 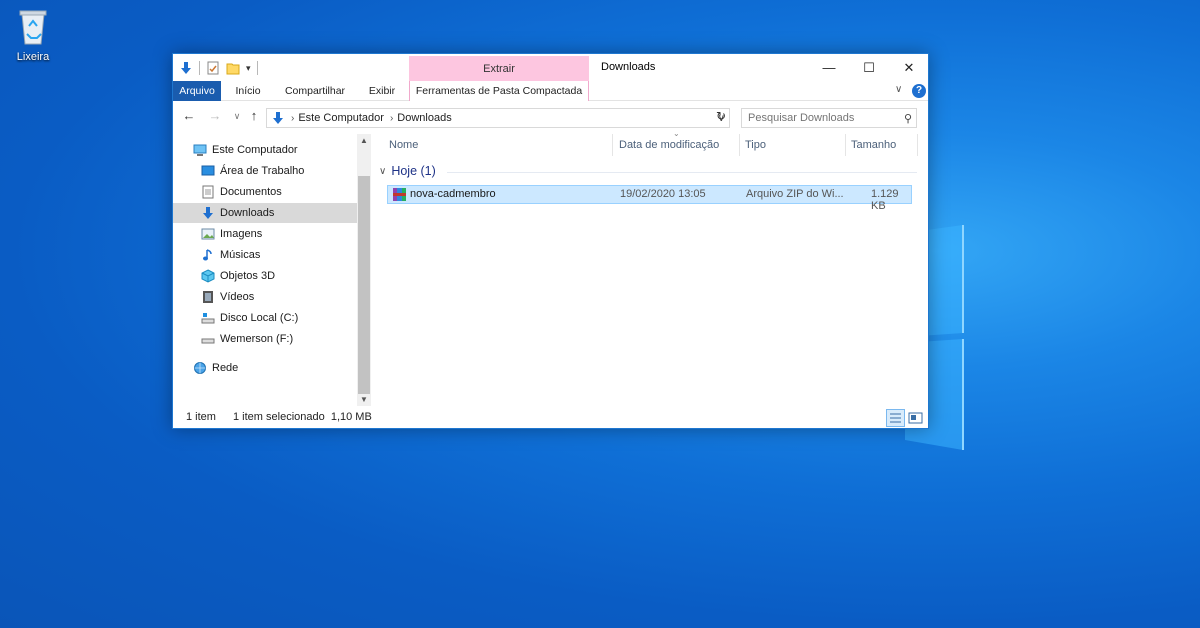 I want to click on large-icons-view-button, so click(x=915, y=418).